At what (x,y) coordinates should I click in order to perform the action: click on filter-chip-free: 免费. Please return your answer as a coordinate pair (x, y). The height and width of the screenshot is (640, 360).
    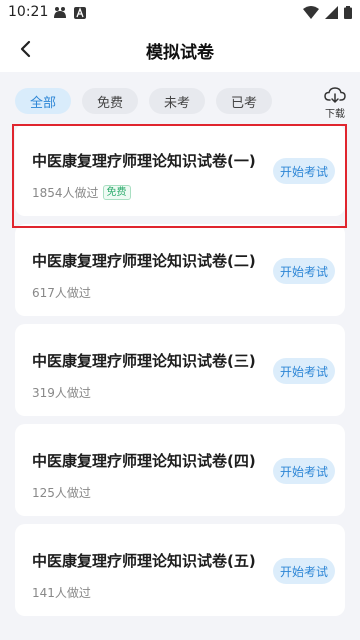
    Looking at the image, I should click on (110, 101).